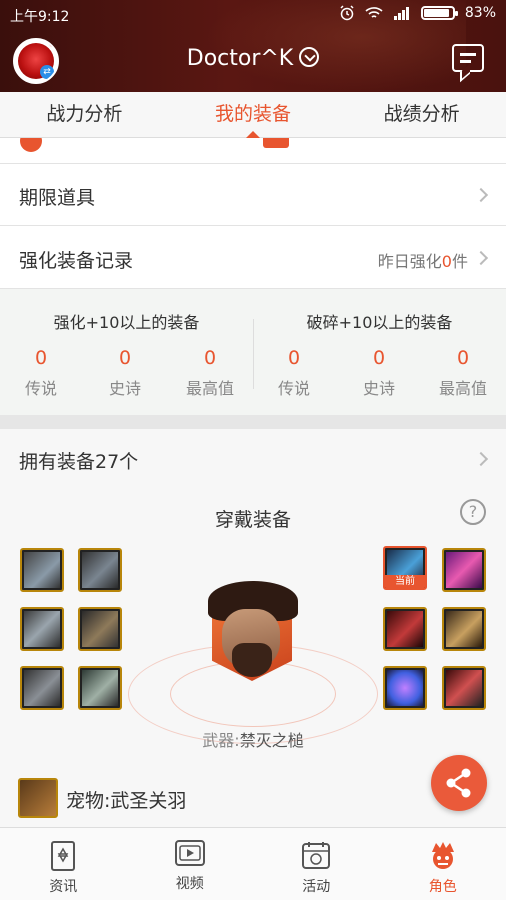 The image size is (506, 900). I want to click on equip-slot-title, so click(464, 570).